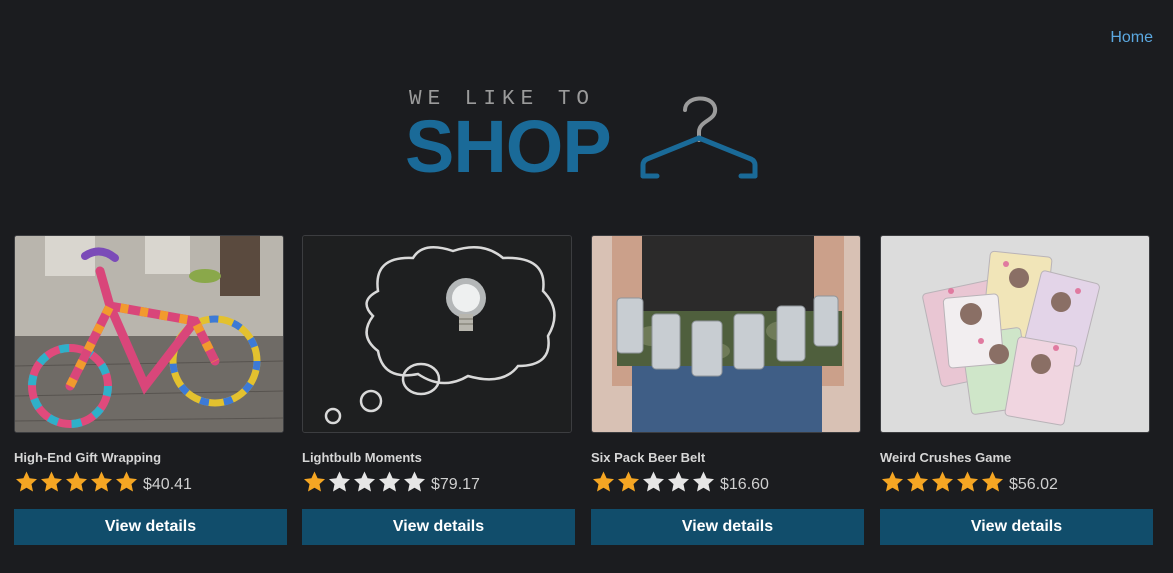 This screenshot has width=1173, height=573. What do you see at coordinates (946, 457) in the screenshot?
I see `product-title: Weird Crushes Game` at bounding box center [946, 457].